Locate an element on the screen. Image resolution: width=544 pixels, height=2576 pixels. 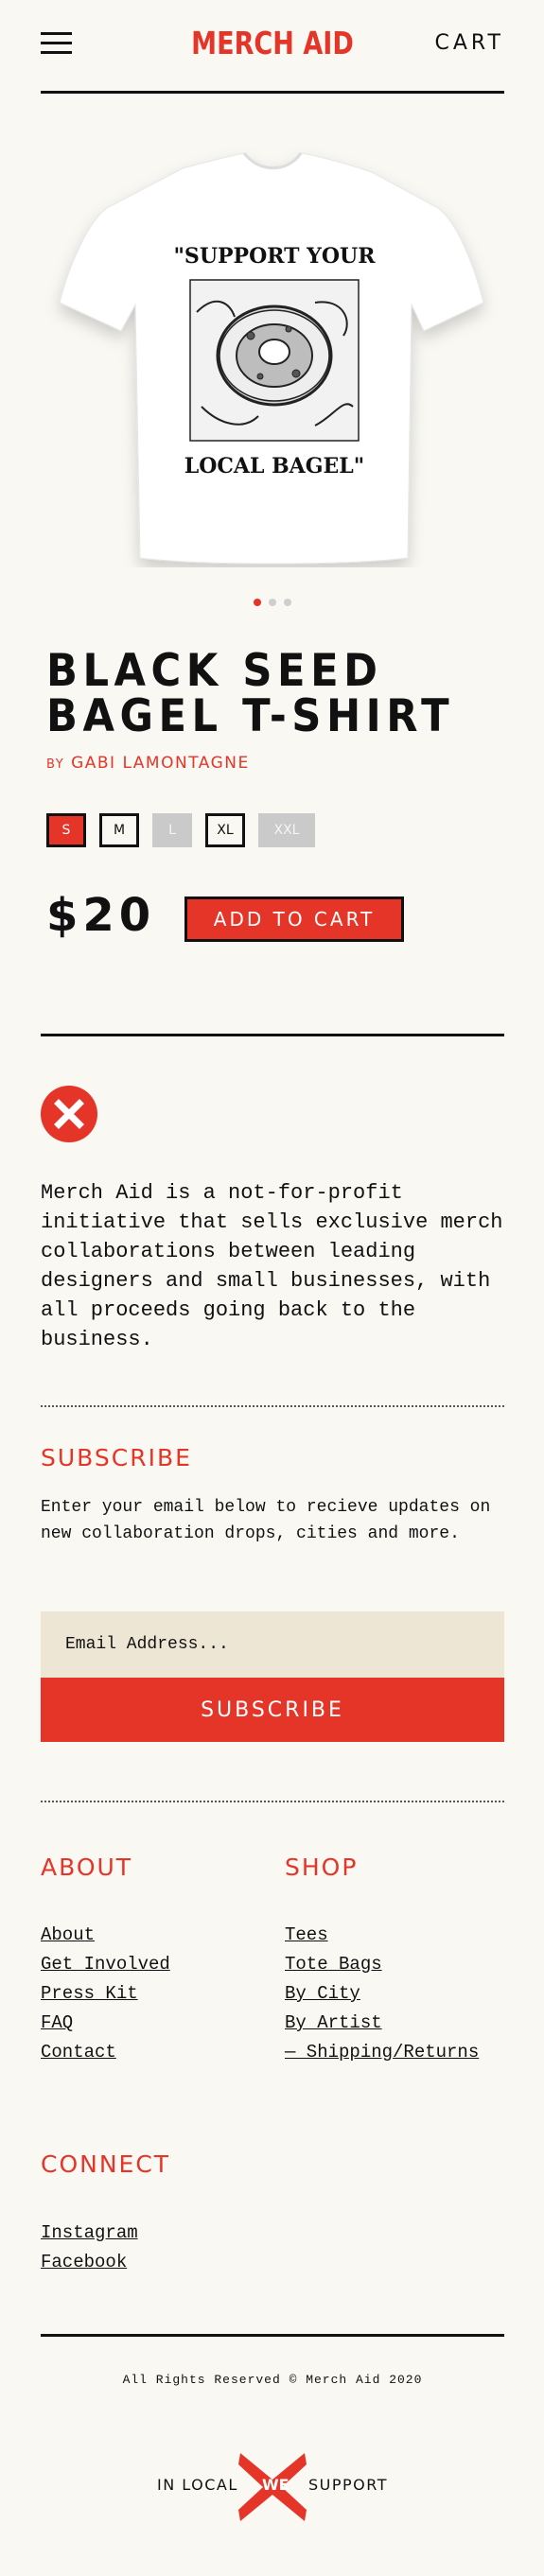
site-header: MERCH AID CART is located at coordinates (272, 47).